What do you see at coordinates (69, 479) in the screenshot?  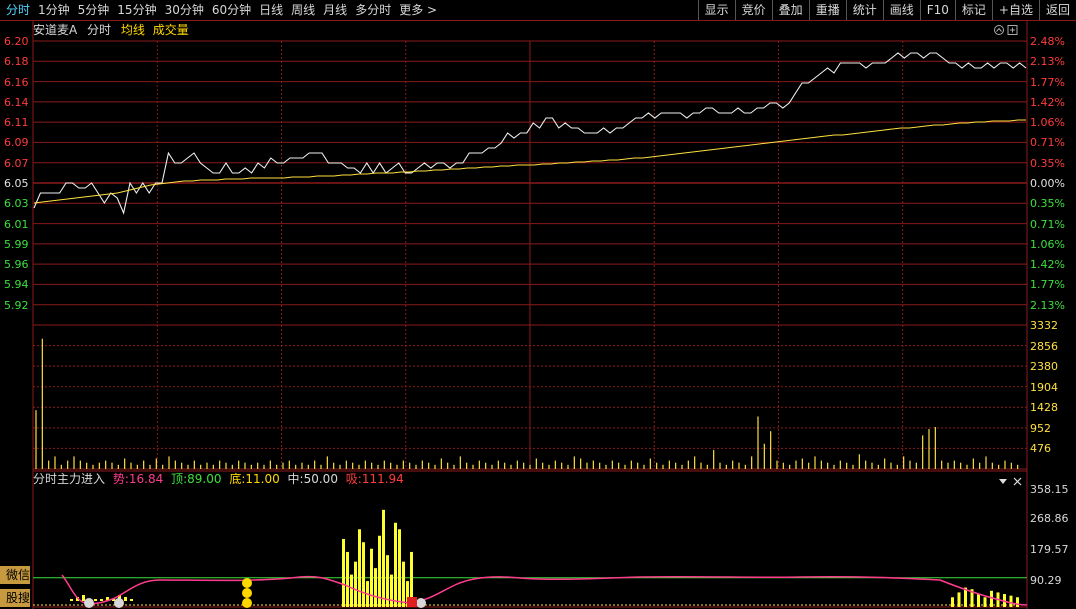 I see `indicator-name: 分时主力进入` at bounding box center [69, 479].